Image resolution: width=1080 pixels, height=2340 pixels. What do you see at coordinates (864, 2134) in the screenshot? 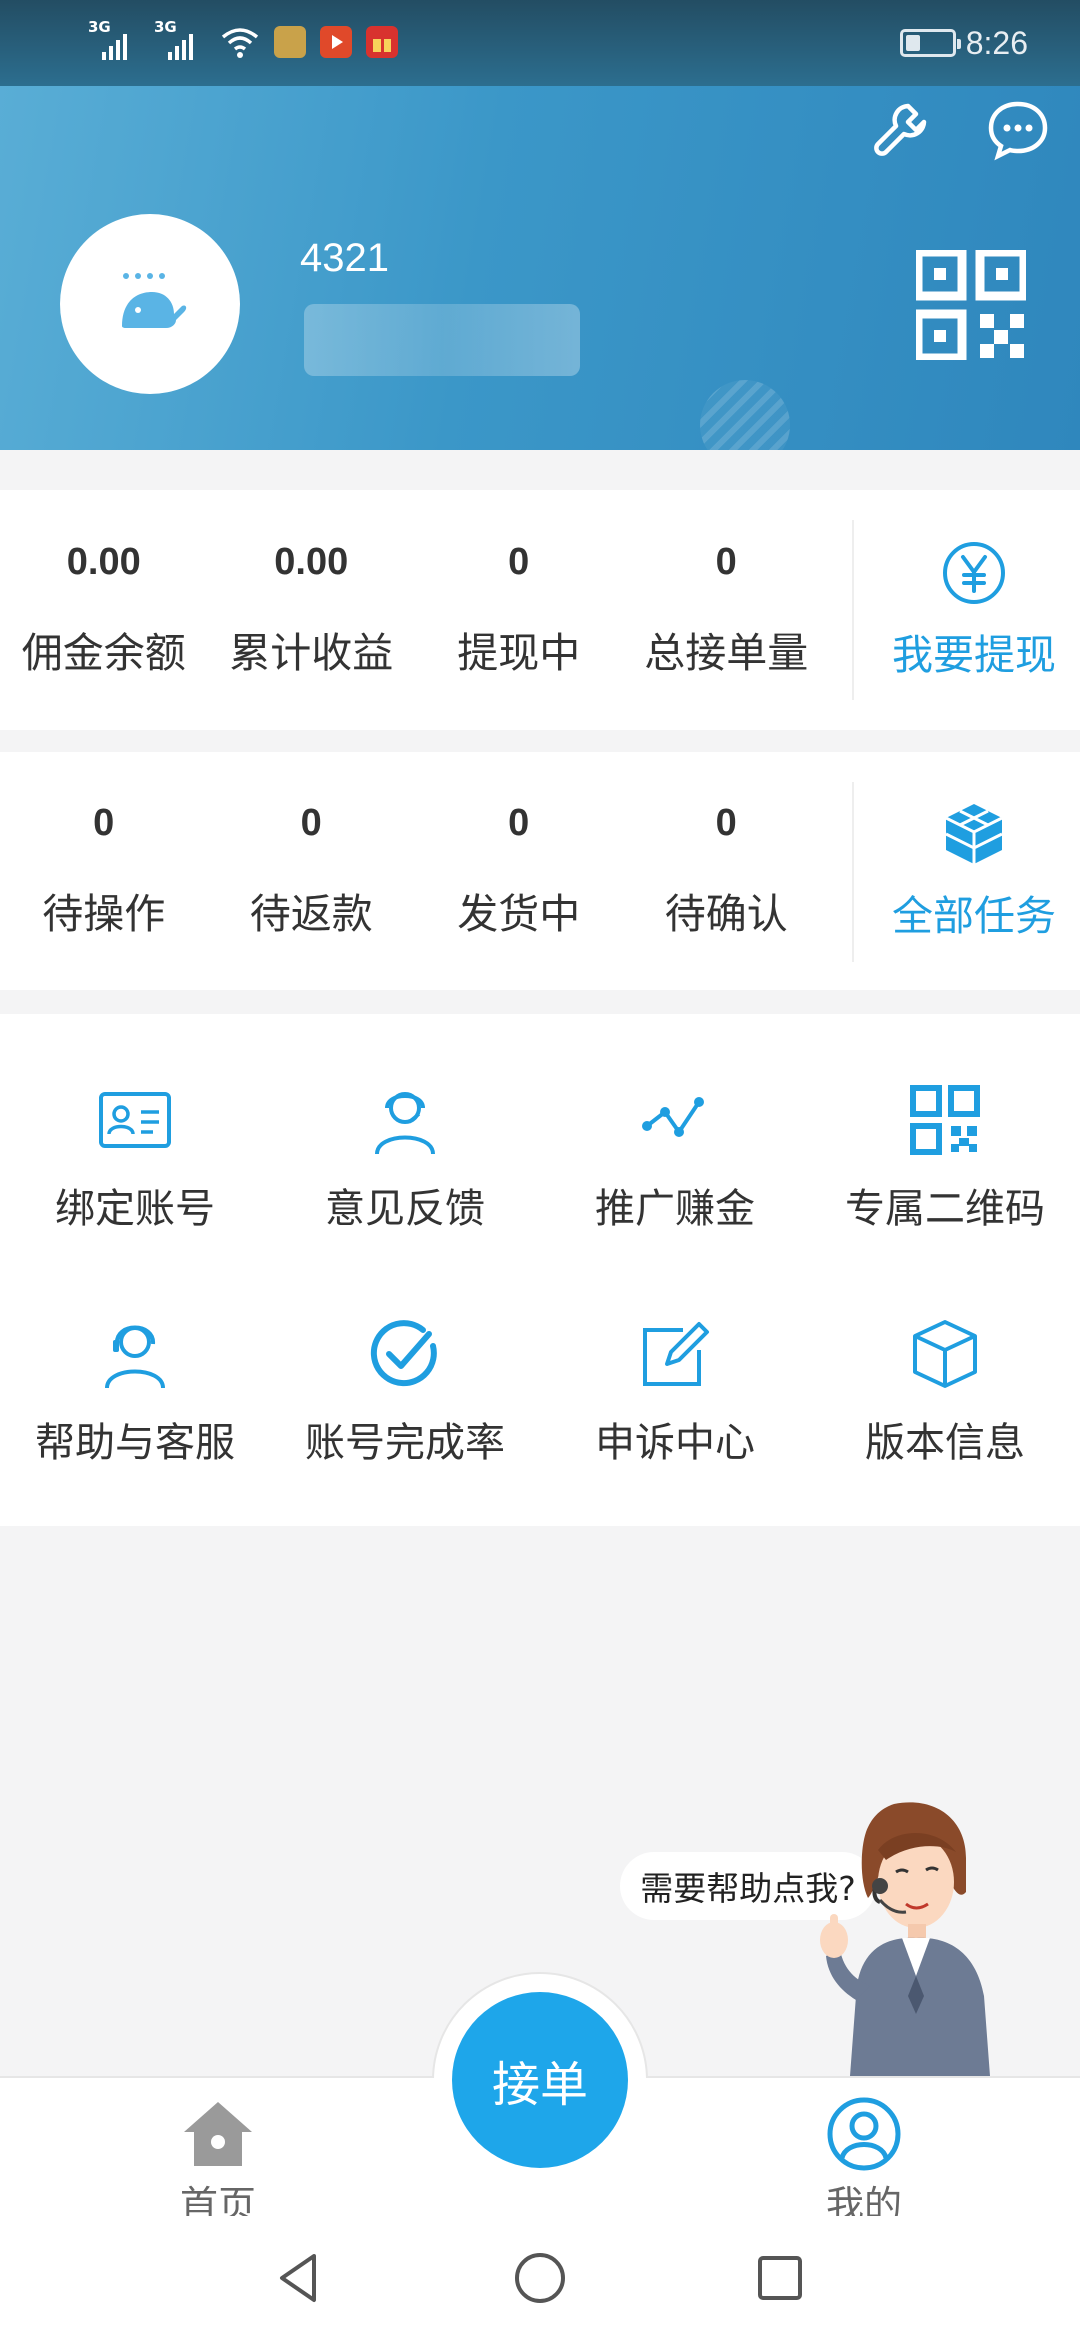
I see `user-profile-icon` at bounding box center [864, 2134].